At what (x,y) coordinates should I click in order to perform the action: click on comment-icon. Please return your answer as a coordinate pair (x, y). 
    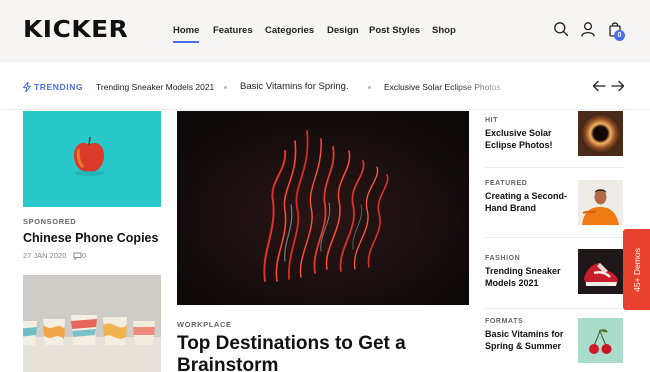
    Looking at the image, I should click on (77, 256).